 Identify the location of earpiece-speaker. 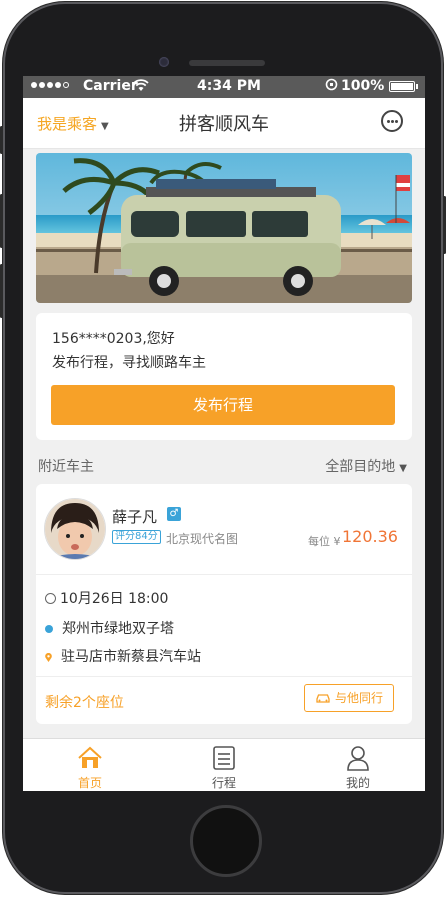
(227, 63).